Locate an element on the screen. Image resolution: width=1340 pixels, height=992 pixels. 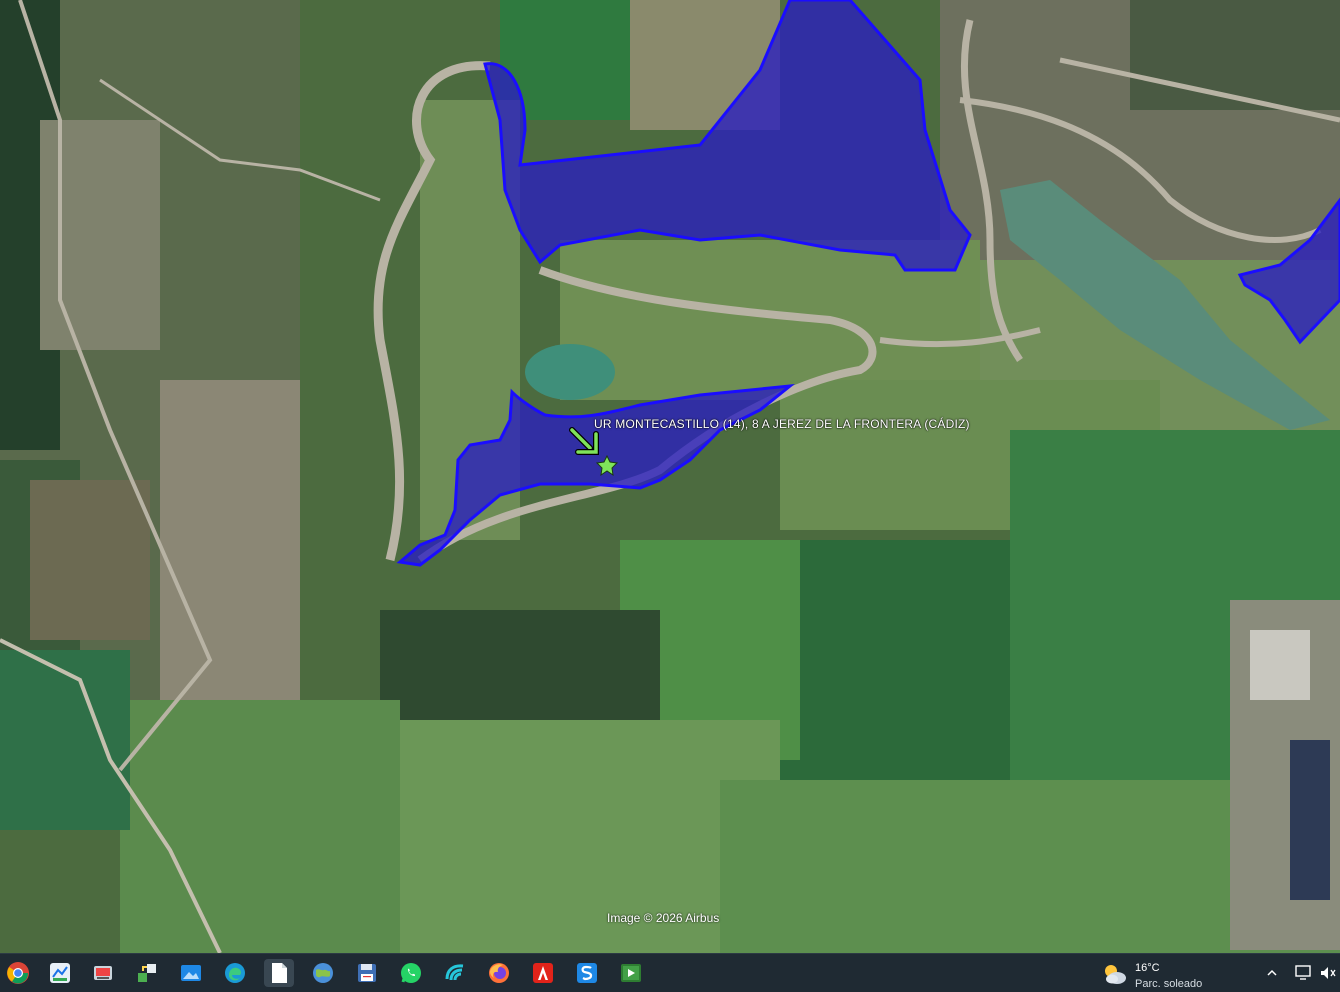
photos-icon is located at coordinates (191, 973).